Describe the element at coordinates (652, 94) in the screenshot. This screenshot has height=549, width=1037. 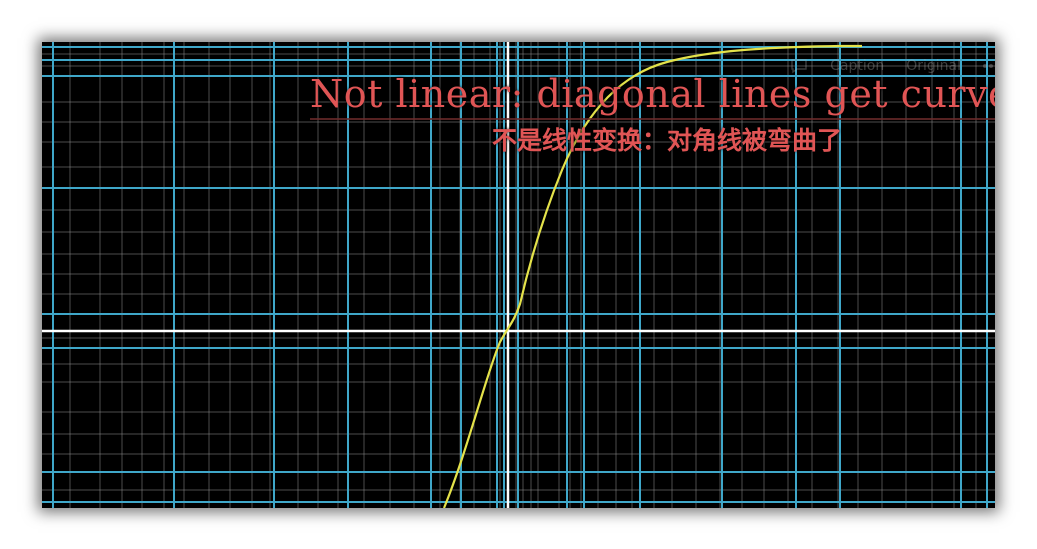
I see `subtitle-english: Not linear: diagonal lines get curved` at that location.